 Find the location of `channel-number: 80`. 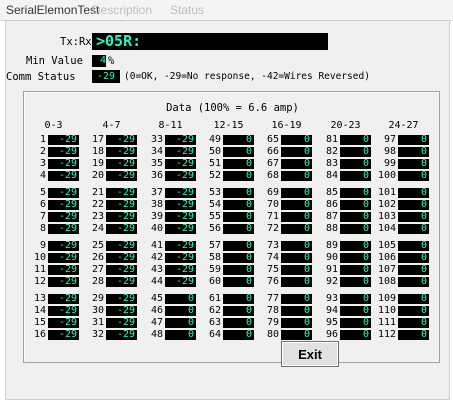

channel-number: 80 is located at coordinates (272, 334).